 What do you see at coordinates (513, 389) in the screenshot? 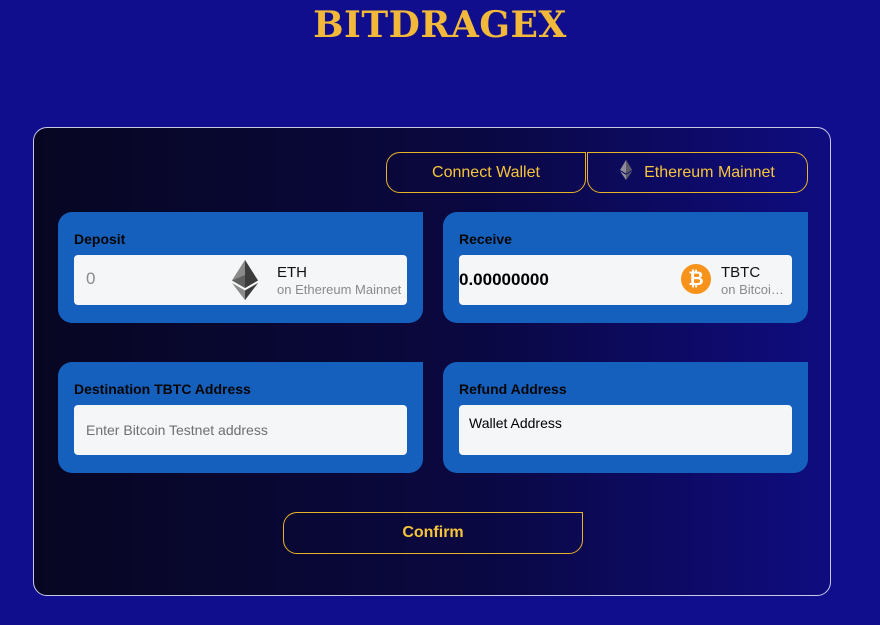
I see `refund-label: Refund Address` at bounding box center [513, 389].